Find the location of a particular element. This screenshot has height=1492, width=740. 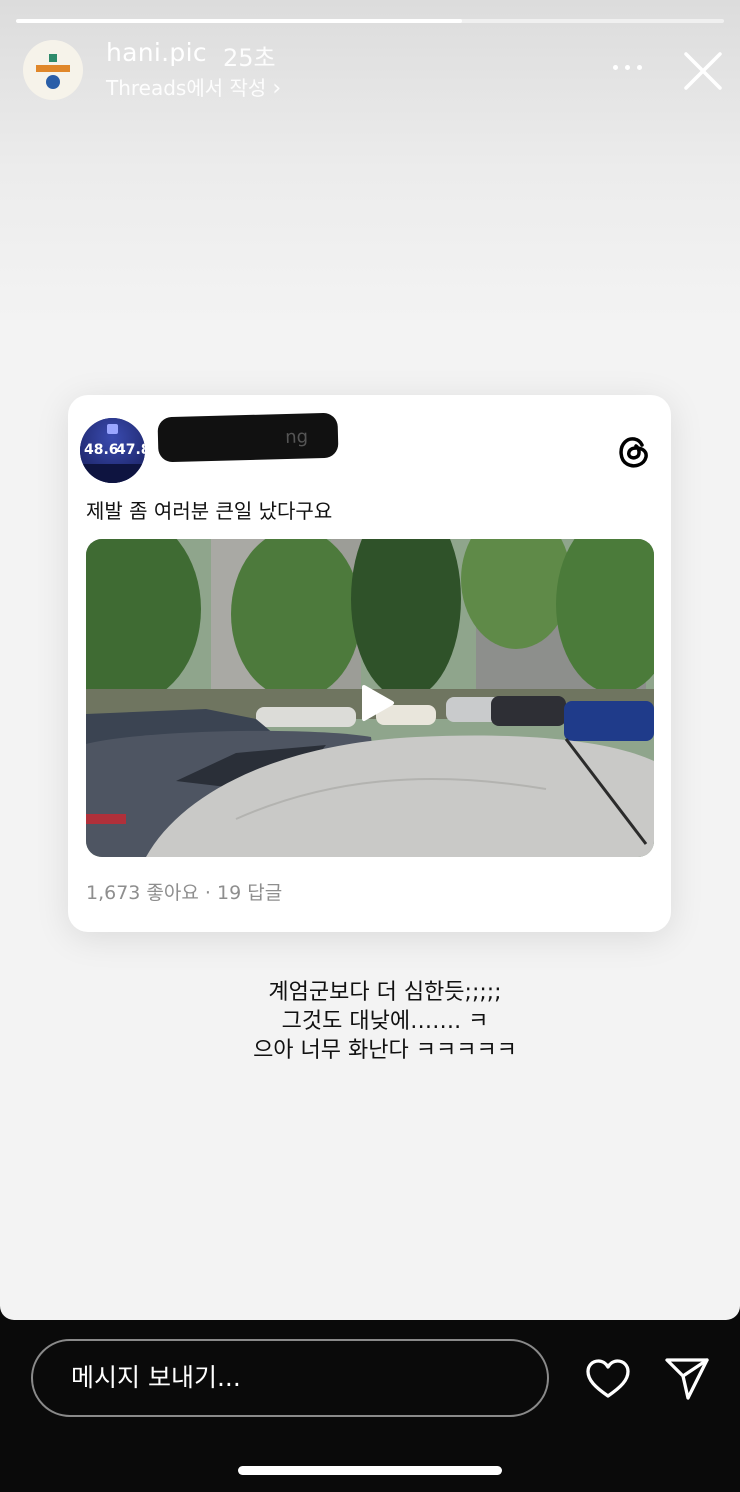

post-text: 제발 좀 여러분 큰일 났다구요 is located at coordinates (209, 511).